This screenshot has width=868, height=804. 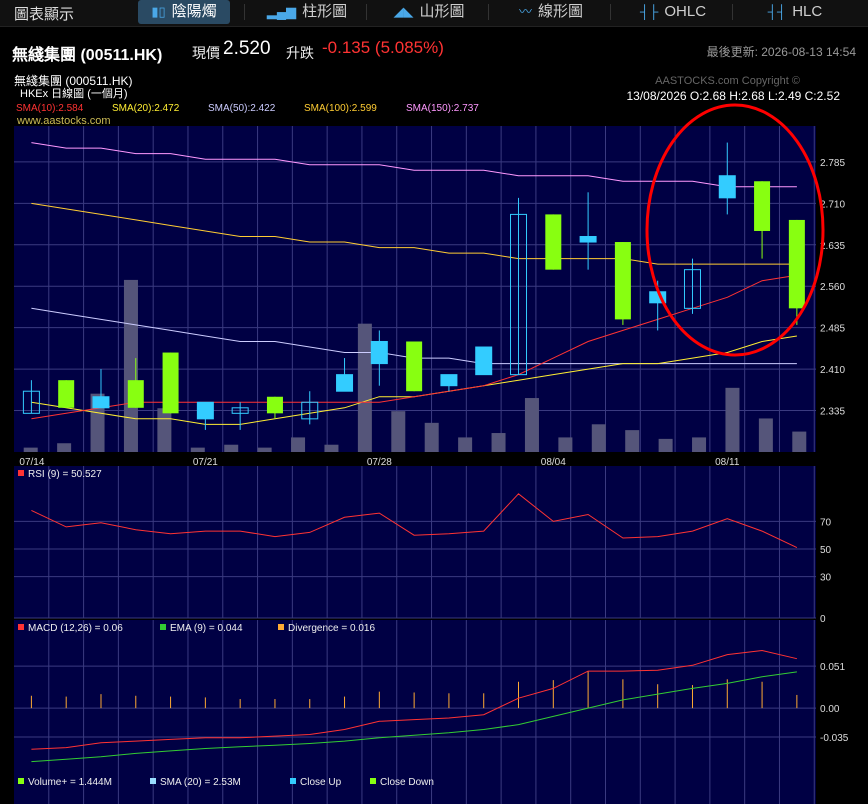 I want to click on sma-legend-item: SMA(10):2.584, so click(x=50, y=108).